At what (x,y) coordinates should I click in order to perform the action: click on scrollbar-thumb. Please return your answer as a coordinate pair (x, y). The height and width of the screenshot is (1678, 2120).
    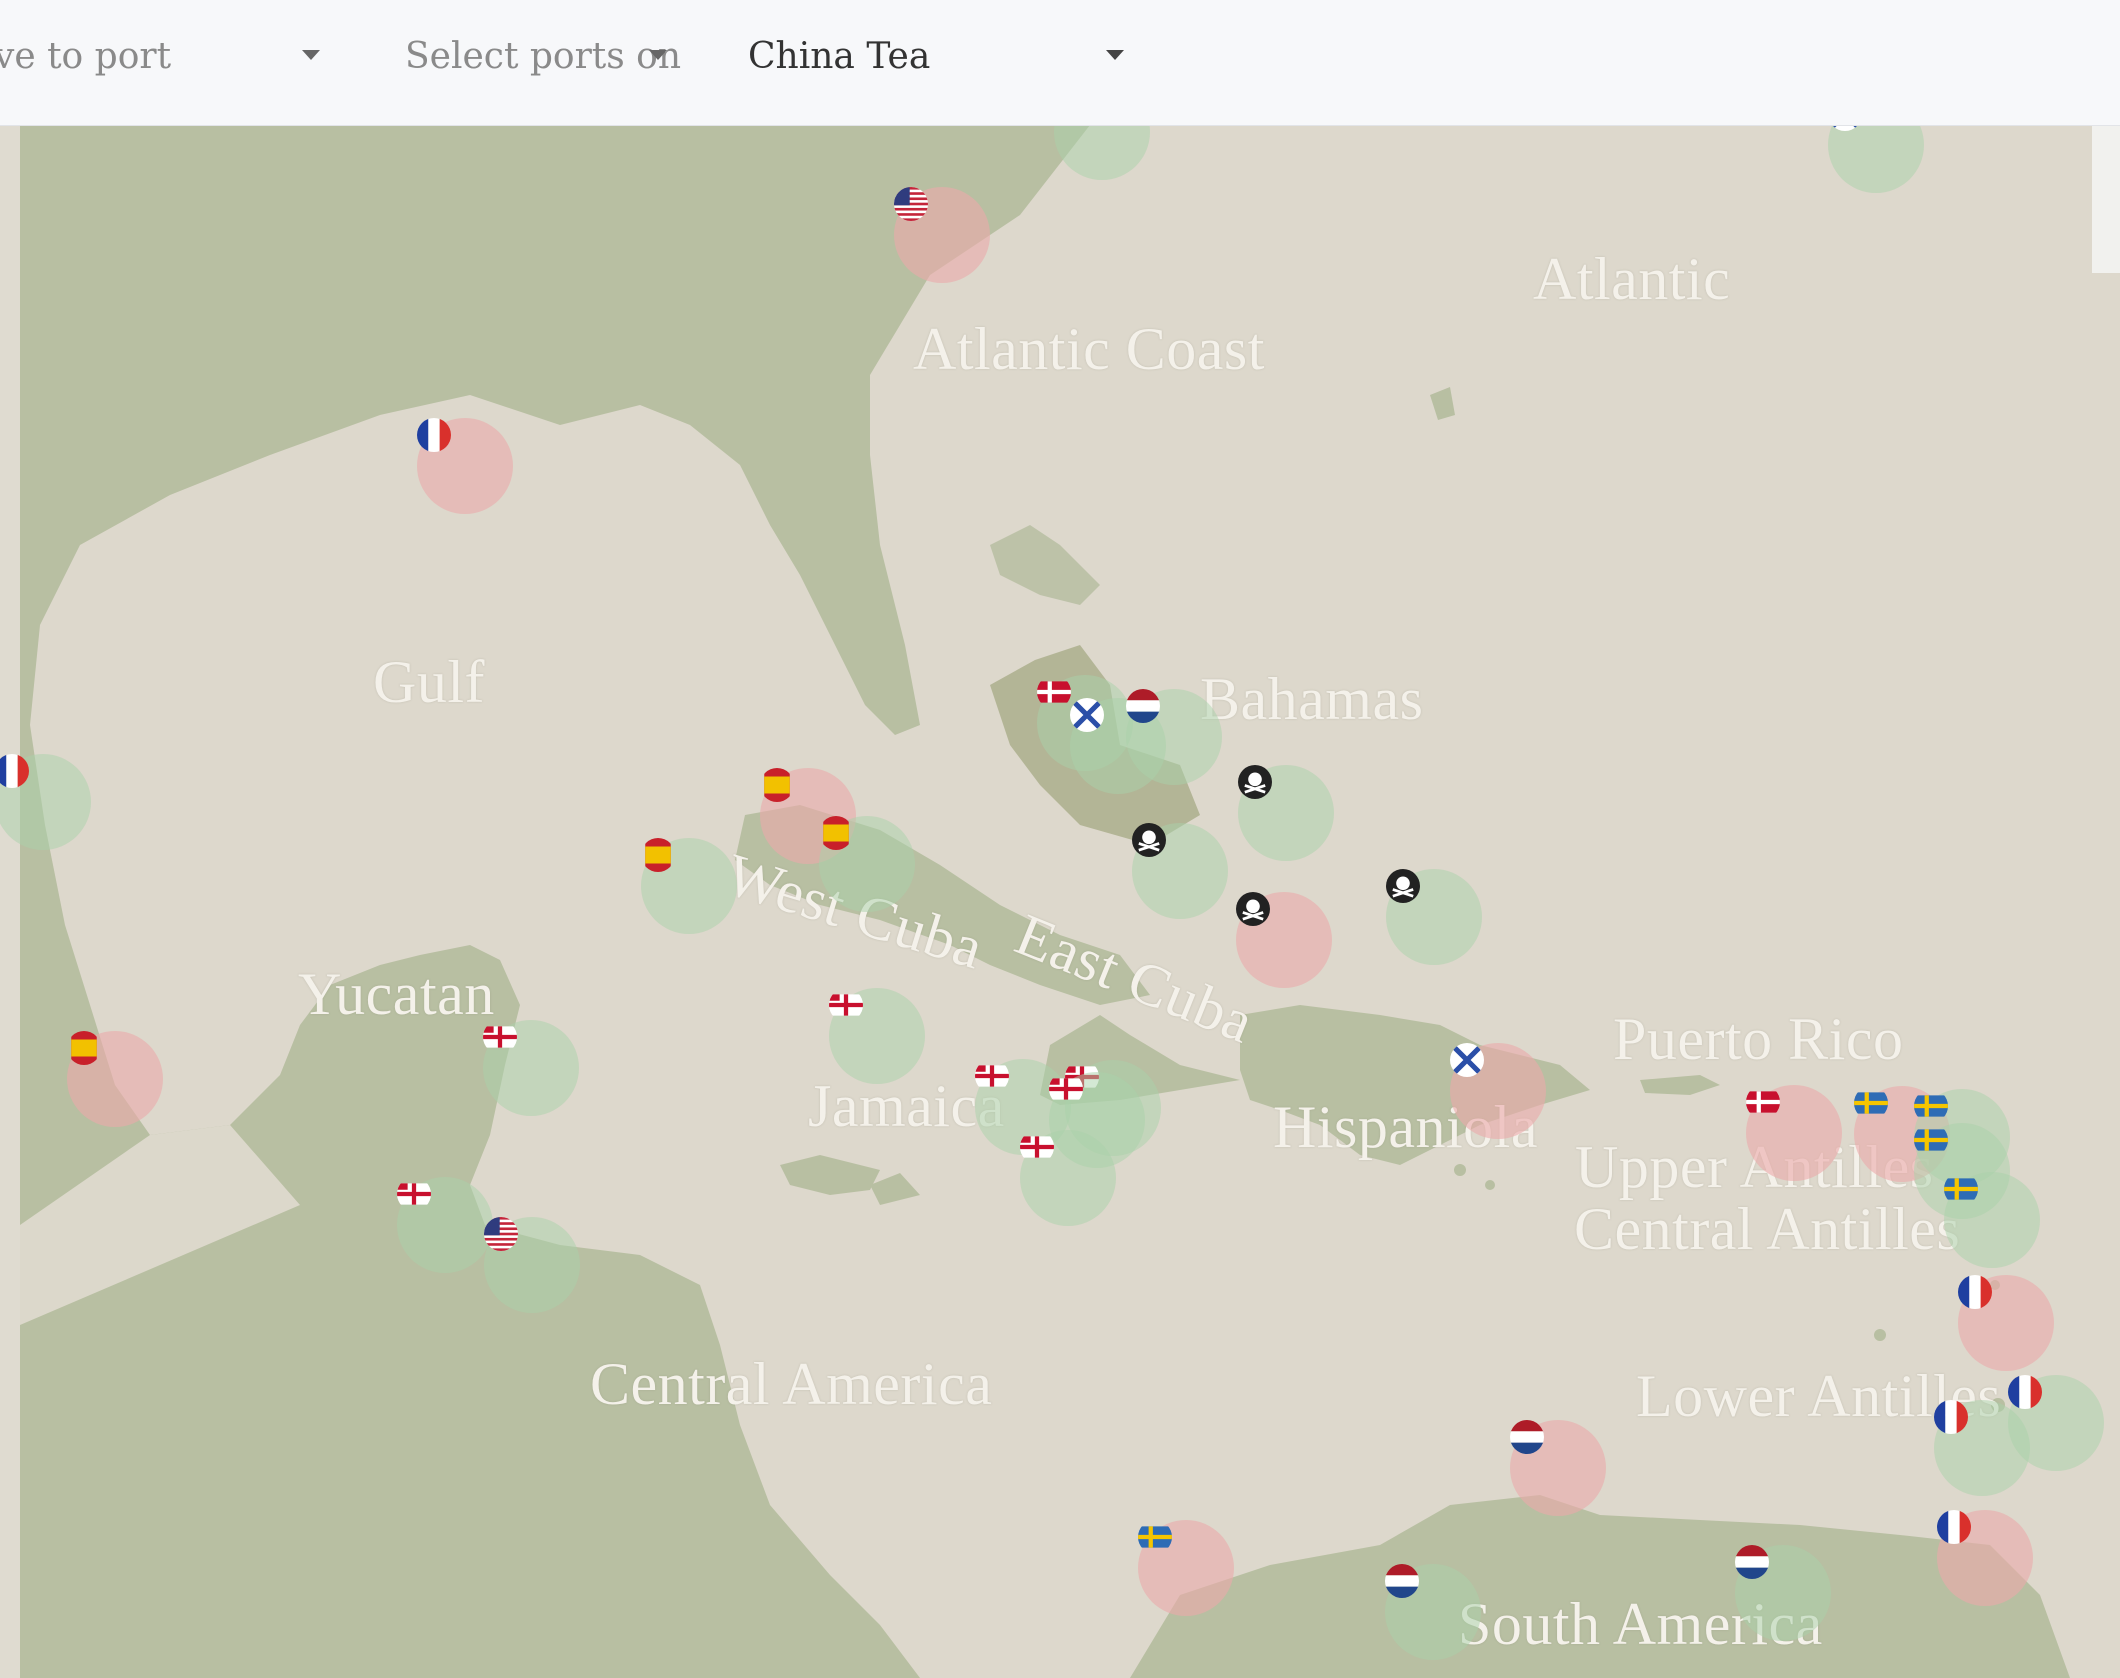
    Looking at the image, I should click on (2106, 199).